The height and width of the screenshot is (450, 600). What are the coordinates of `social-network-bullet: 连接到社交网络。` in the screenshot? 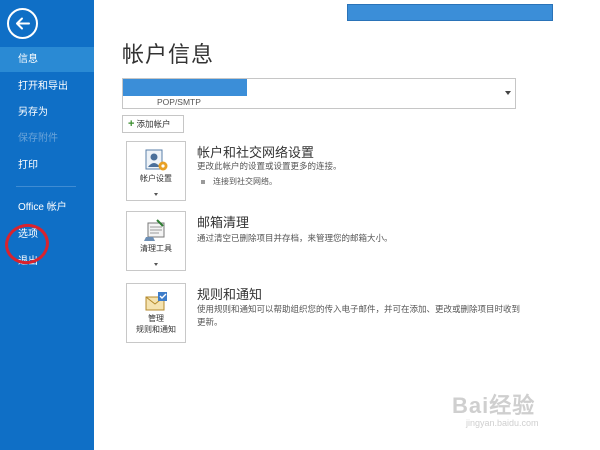 It's located at (239, 181).